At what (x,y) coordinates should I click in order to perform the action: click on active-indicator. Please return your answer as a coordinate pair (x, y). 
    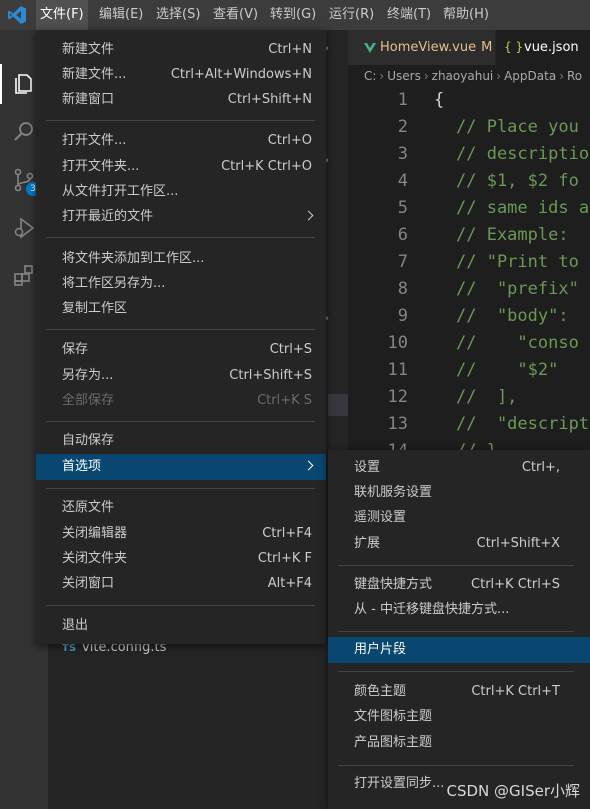
    Looking at the image, I should click on (1, 84).